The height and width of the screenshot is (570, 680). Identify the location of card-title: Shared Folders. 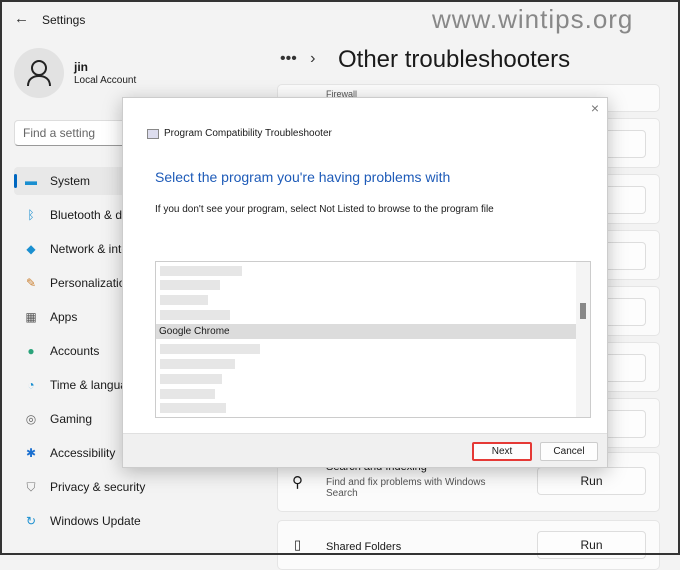
(364, 547).